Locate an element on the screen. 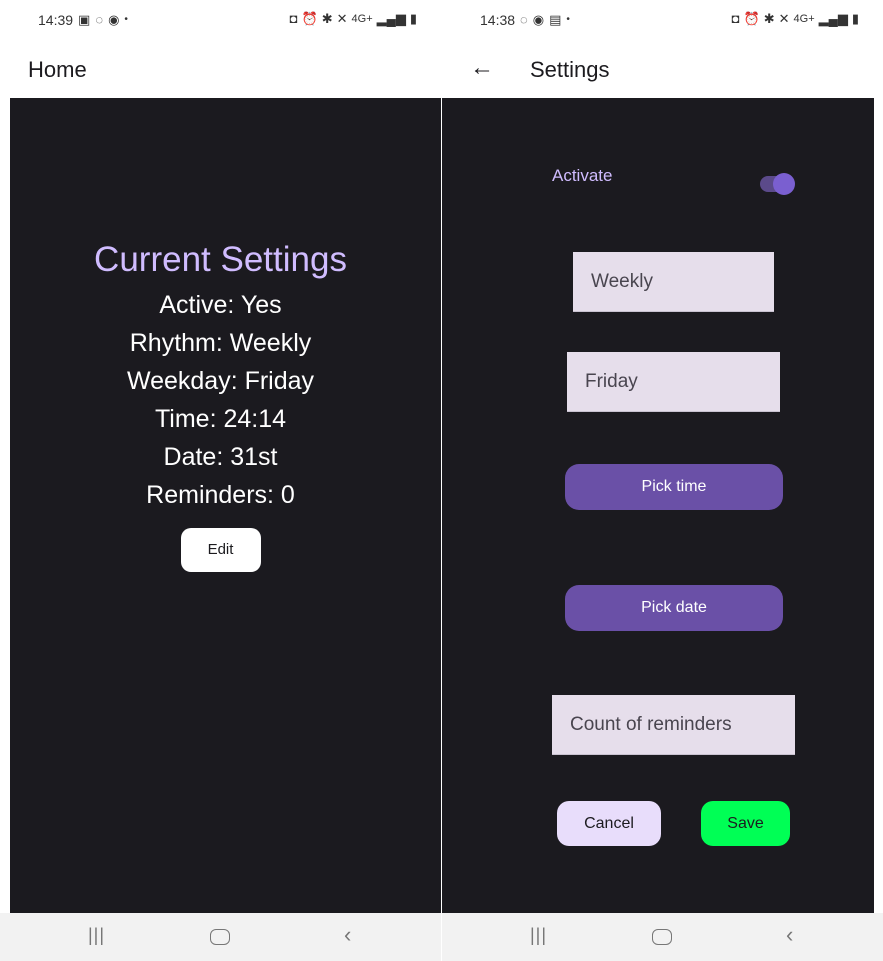  message-icon: ▤ is located at coordinates (555, 19).